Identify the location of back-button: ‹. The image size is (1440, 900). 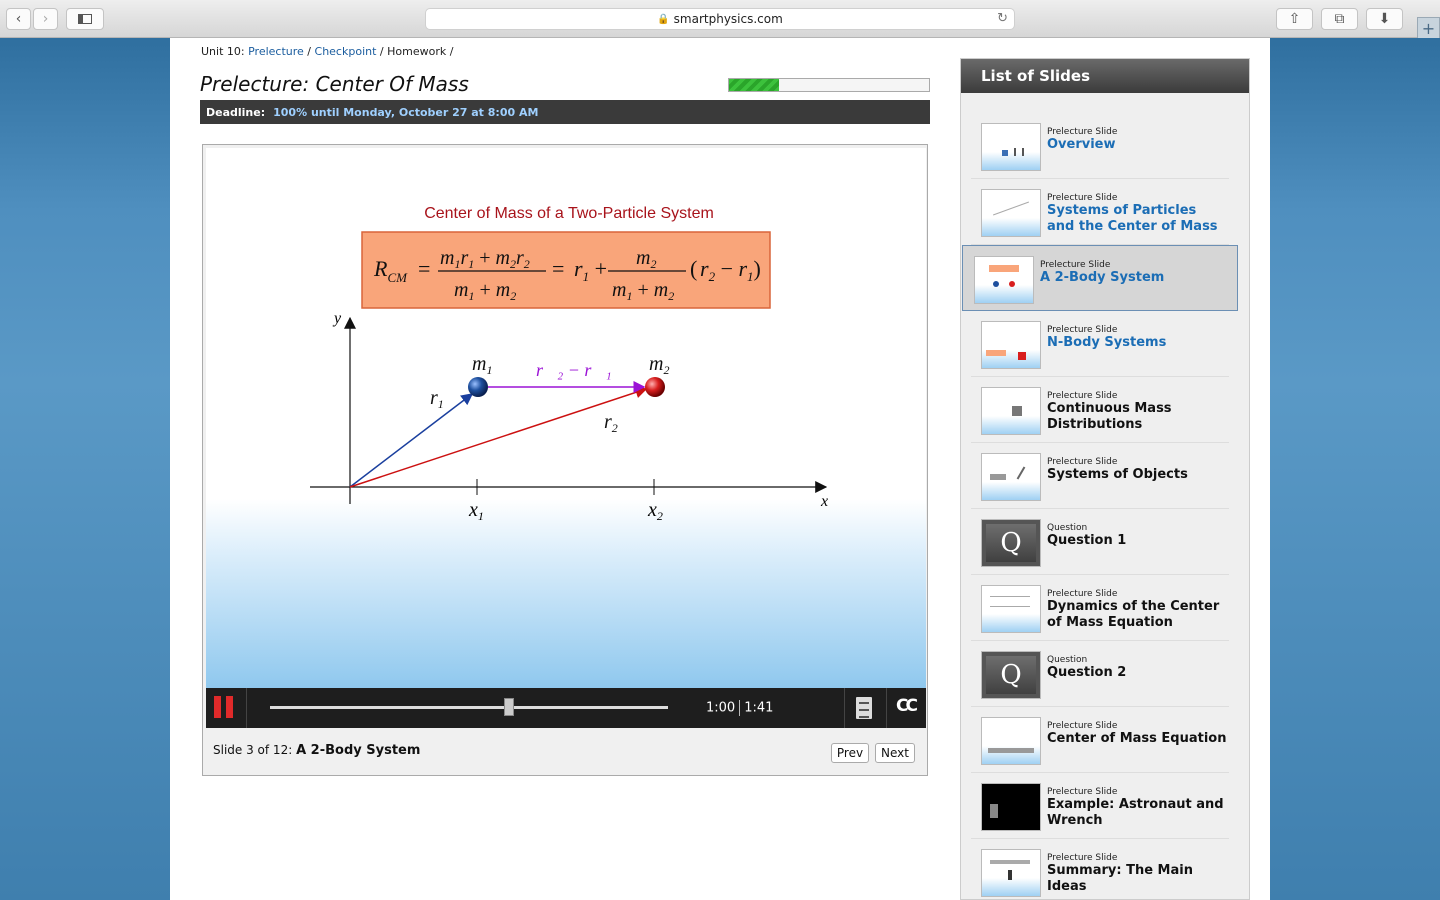
(18, 19).